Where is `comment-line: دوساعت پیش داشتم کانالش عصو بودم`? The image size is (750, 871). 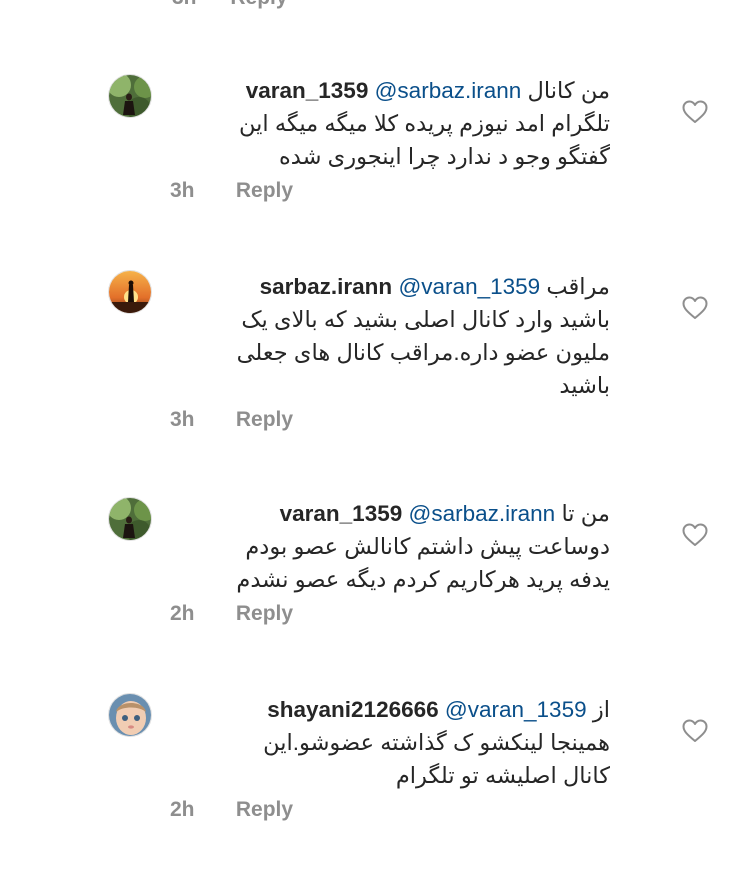
comment-line: دوساعت پیش داشتم کانالش عصو بودم is located at coordinates (427, 546).